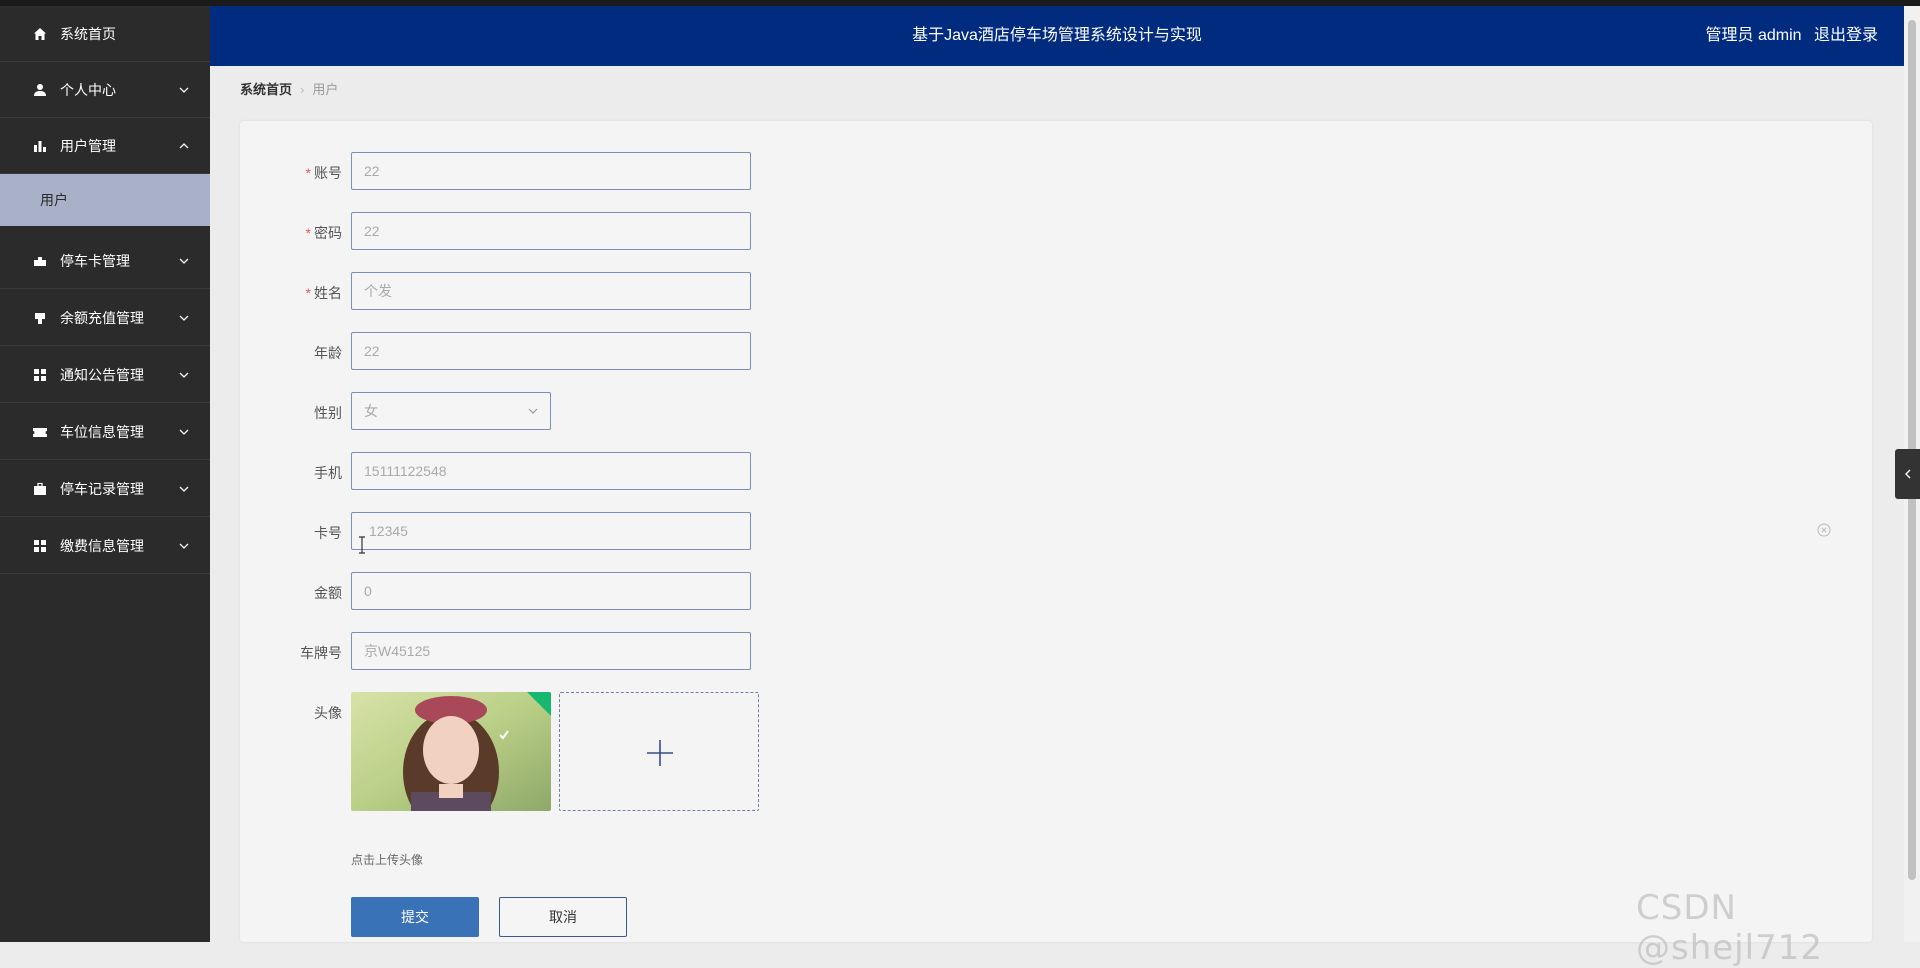 Image resolution: width=1920 pixels, height=968 pixels. I want to click on sidebar-item-notice: 通知公告管理, so click(105, 375).